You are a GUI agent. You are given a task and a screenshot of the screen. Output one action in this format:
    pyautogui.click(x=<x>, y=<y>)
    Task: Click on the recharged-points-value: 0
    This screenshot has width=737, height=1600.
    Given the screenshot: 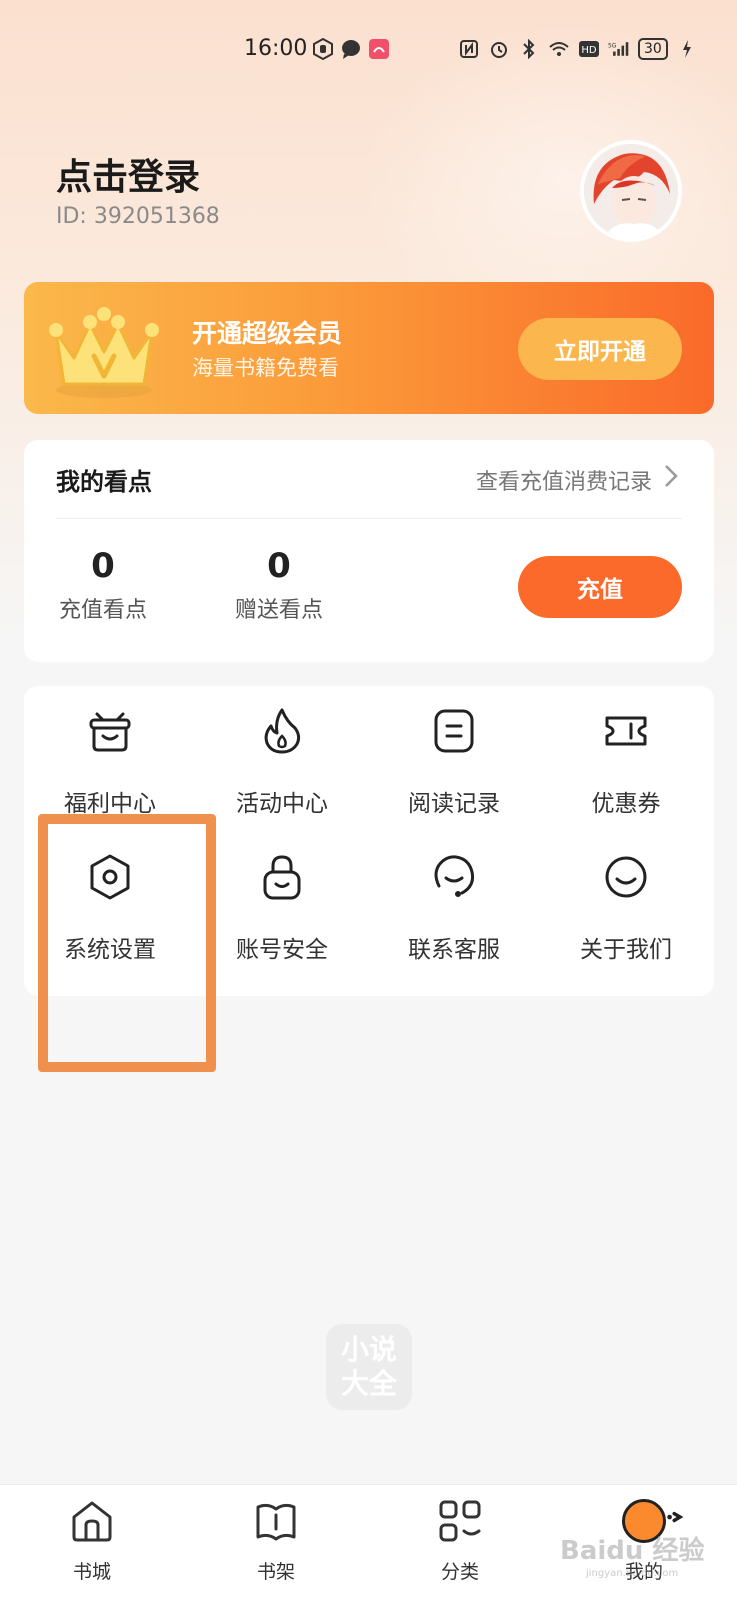 What is the action you would take?
    pyautogui.click(x=103, y=566)
    